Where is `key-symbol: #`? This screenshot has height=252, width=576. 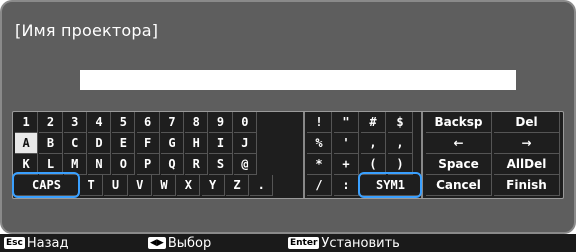
key-symbol: # is located at coordinates (373, 122).